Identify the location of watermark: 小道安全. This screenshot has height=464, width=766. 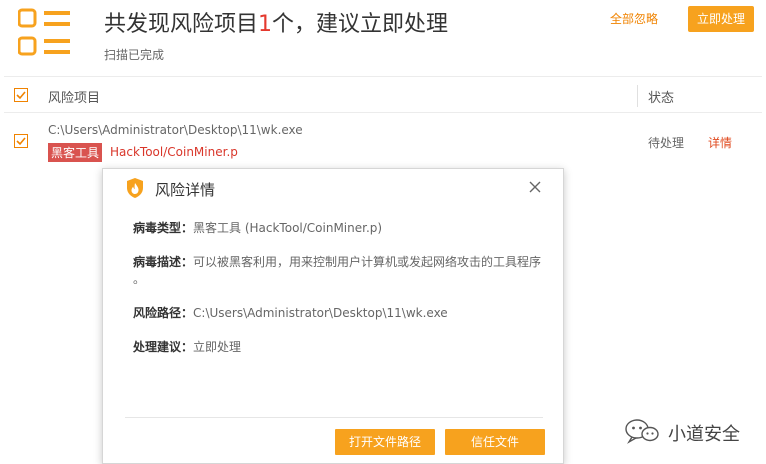
(687, 431).